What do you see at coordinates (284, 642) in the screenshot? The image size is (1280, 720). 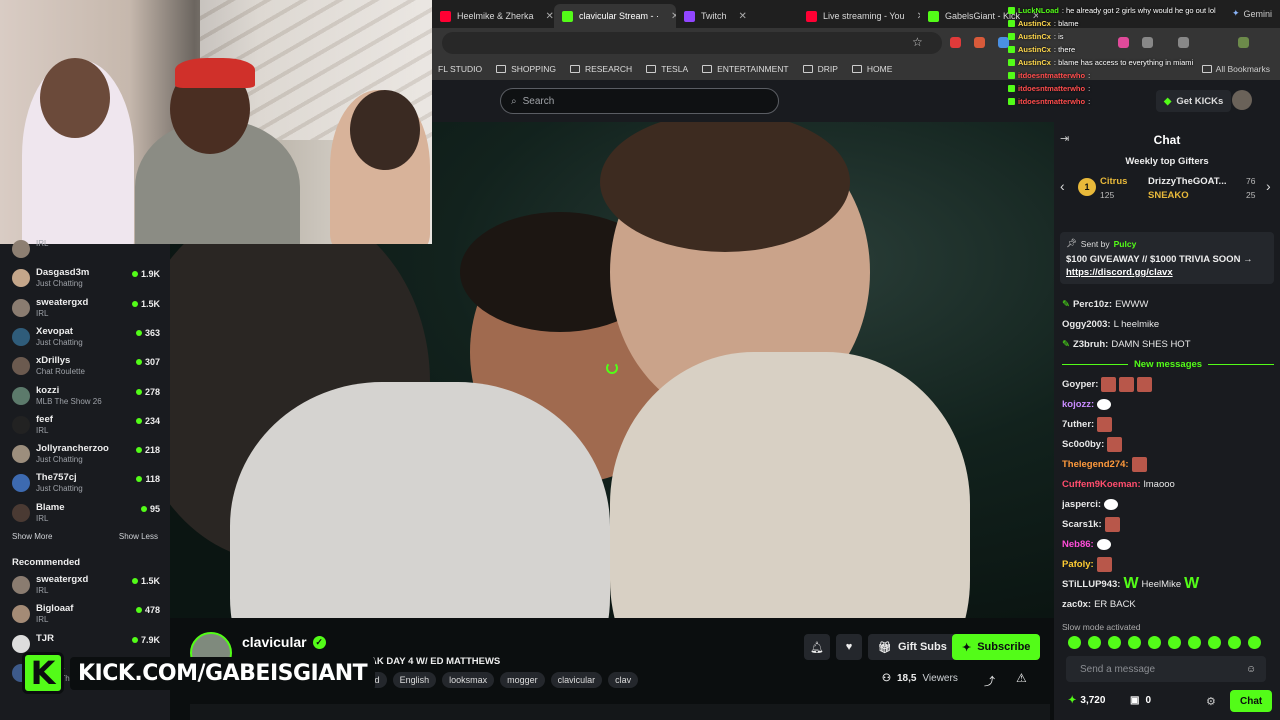 I see `channel-name: clavicular ✓` at bounding box center [284, 642].